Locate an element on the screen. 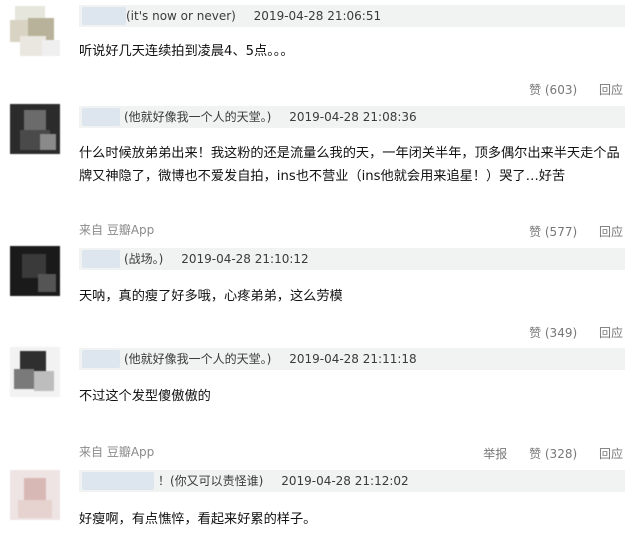 The image size is (640, 553). user-note: (战场。) is located at coordinates (144, 259).